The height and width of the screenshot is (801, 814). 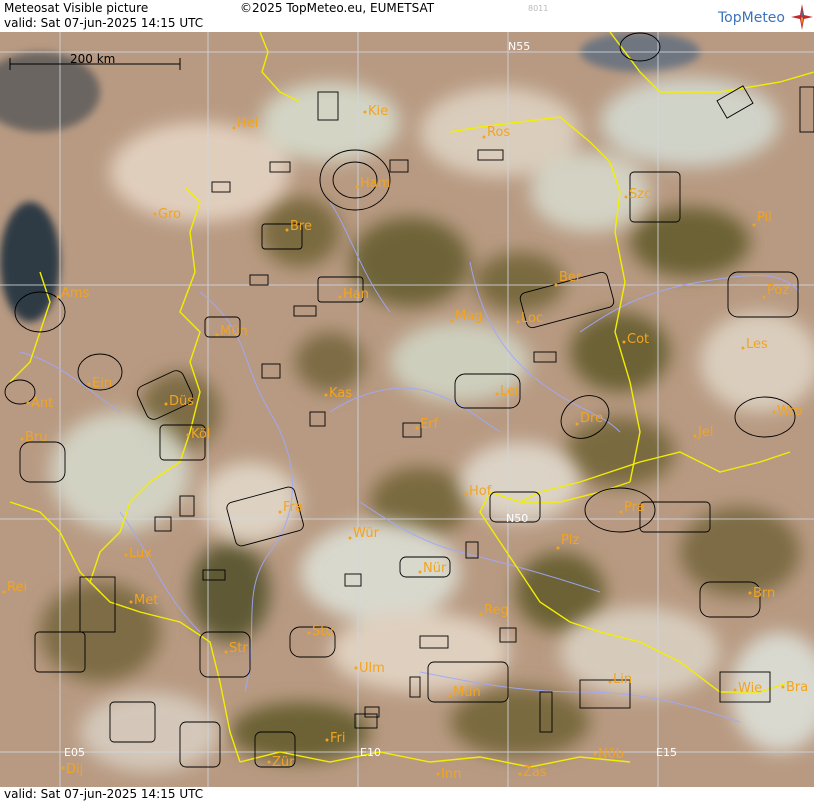 I want to click on city-hel: Hel, so click(x=245, y=123).